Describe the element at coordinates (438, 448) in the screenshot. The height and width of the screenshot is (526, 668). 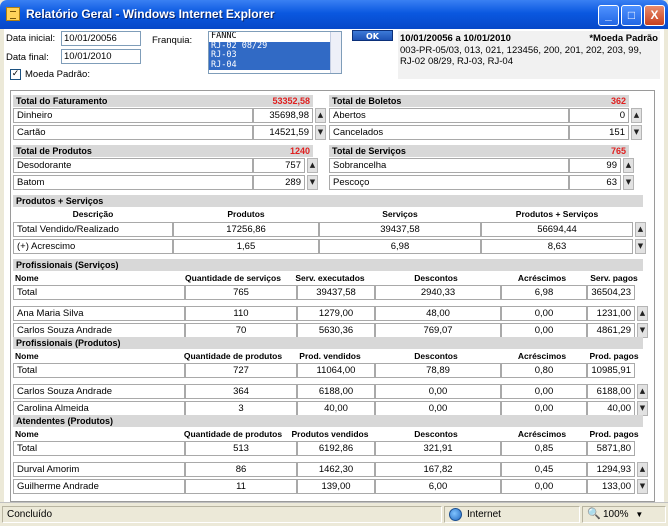
I see `atend-row-cell: 321,91` at that location.